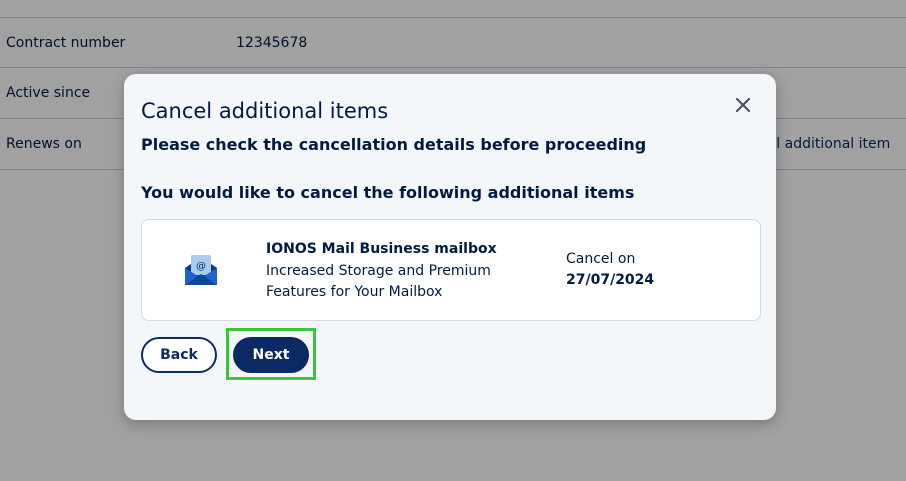 Image resolution: width=906 pixels, height=481 pixels. What do you see at coordinates (179, 355) in the screenshot?
I see `back-button: Back` at bounding box center [179, 355].